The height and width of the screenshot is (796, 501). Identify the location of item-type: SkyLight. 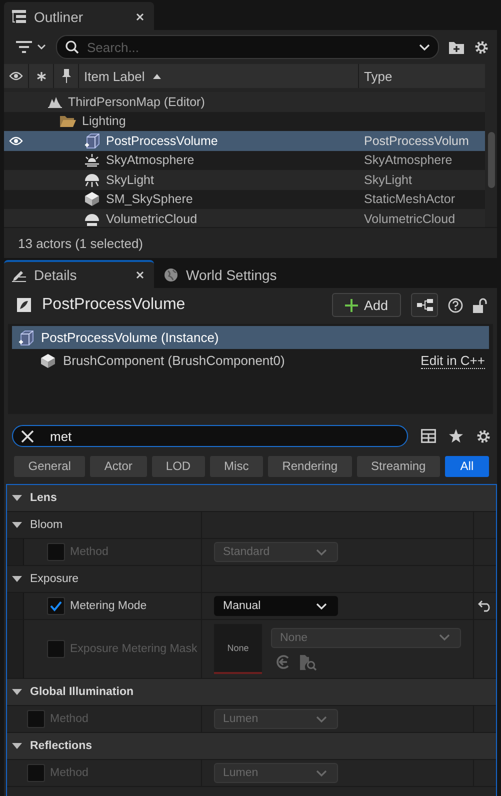
(388, 179).